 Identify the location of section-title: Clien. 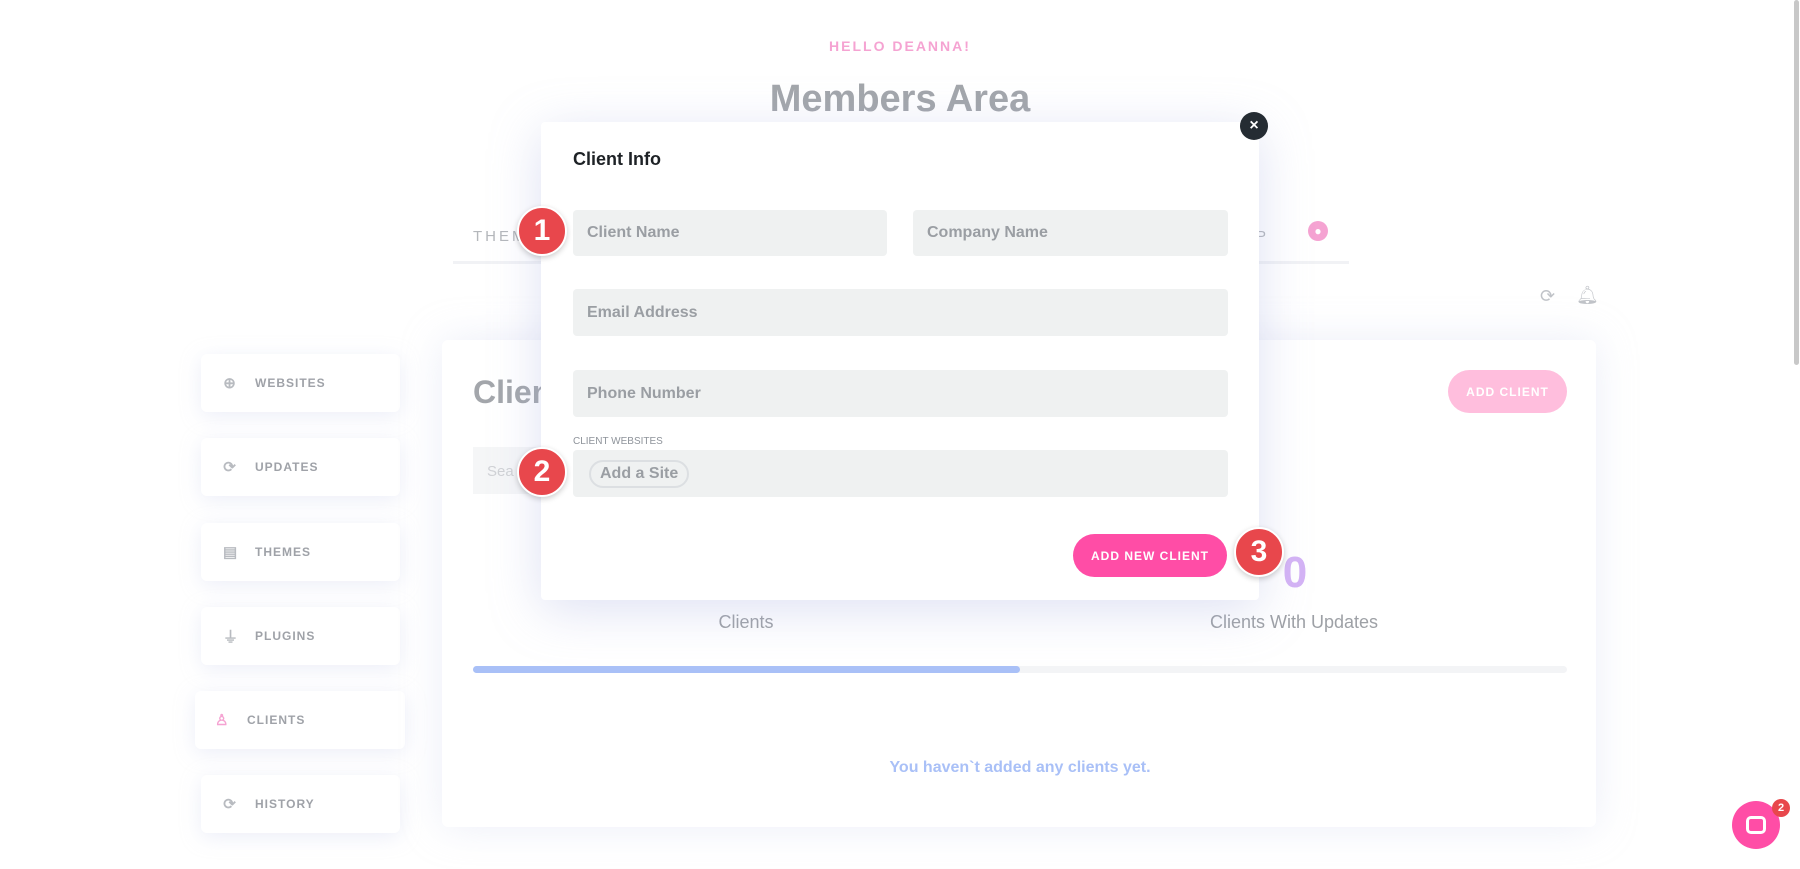
(512, 392).